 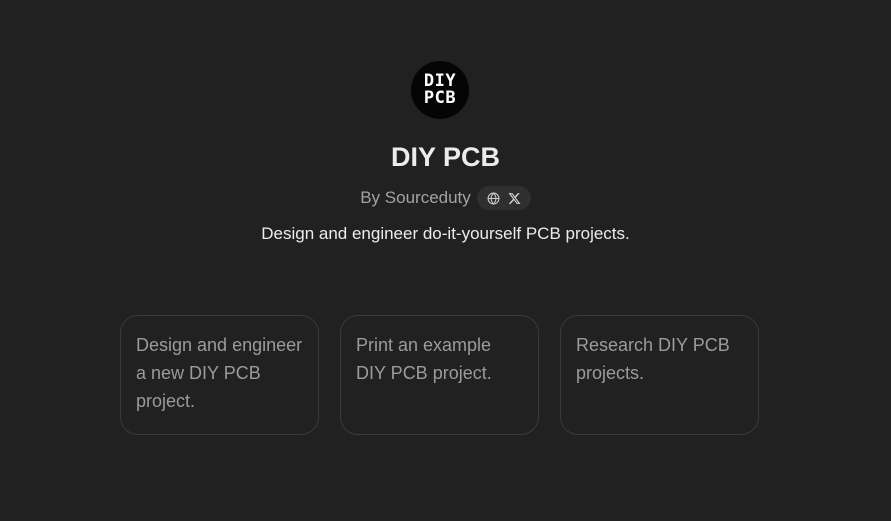 I want to click on author-byline: By Sourceduty, so click(x=445, y=198).